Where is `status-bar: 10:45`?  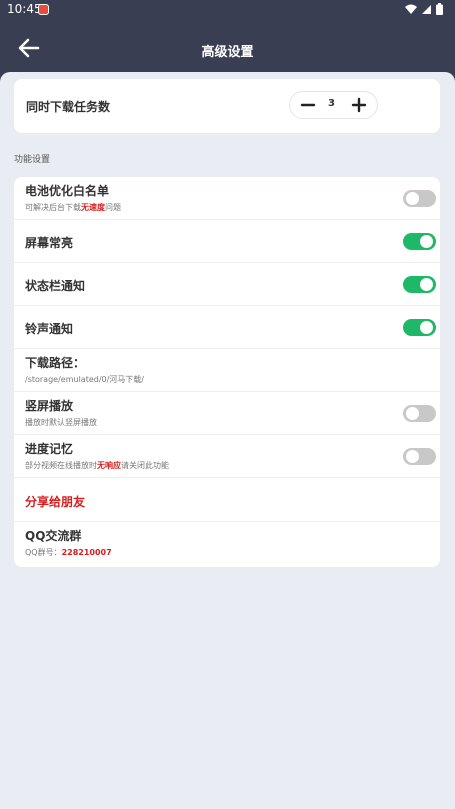 status-bar: 10:45 is located at coordinates (227, 10).